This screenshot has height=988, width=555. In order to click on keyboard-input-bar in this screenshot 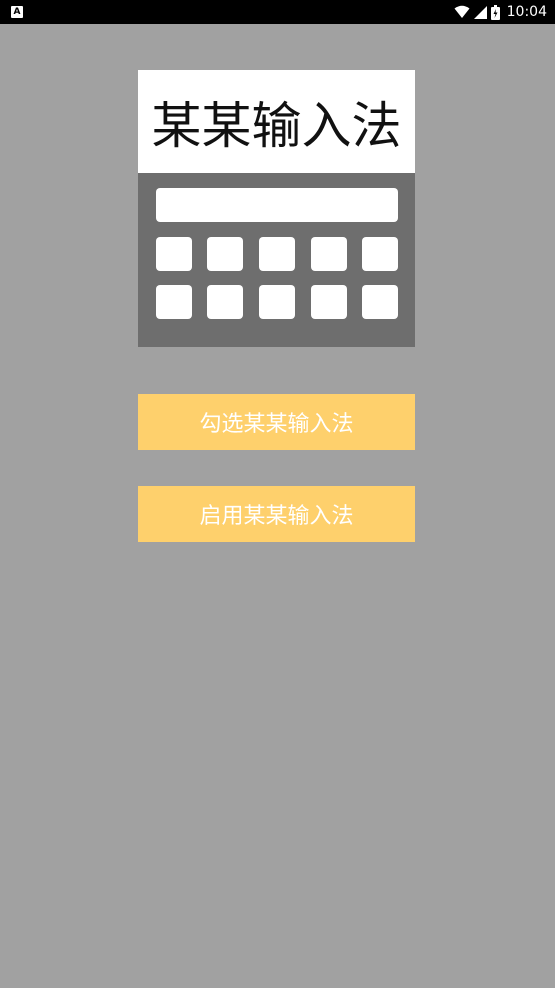, I will do `click(277, 205)`.